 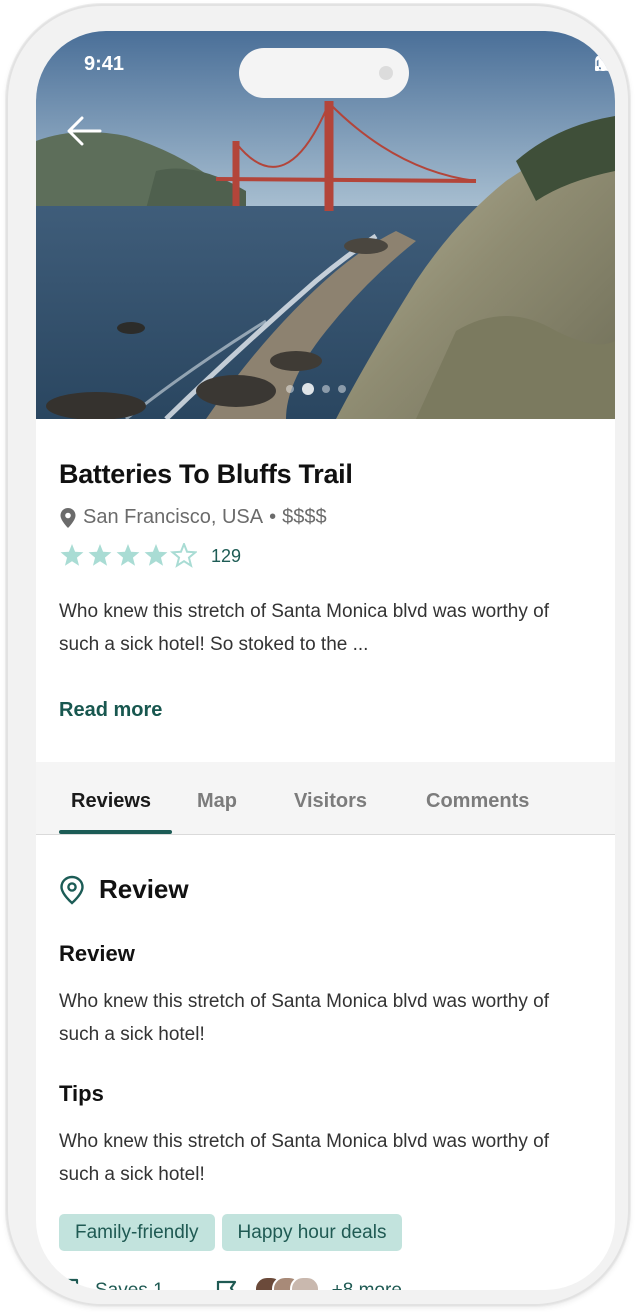 I want to click on tab-bar: Reviews Map Visitors Comments, so click(x=325, y=798).